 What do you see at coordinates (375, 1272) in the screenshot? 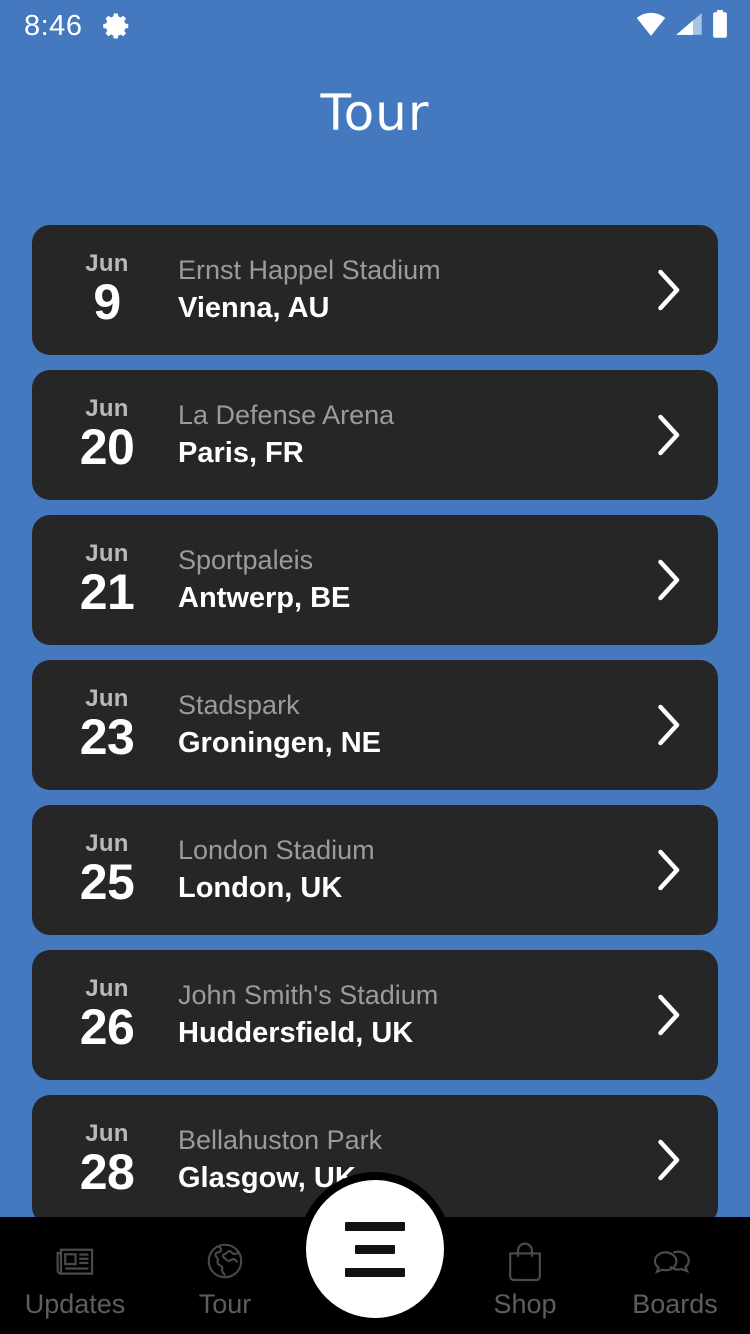
I see `menu-line-bottom` at bounding box center [375, 1272].